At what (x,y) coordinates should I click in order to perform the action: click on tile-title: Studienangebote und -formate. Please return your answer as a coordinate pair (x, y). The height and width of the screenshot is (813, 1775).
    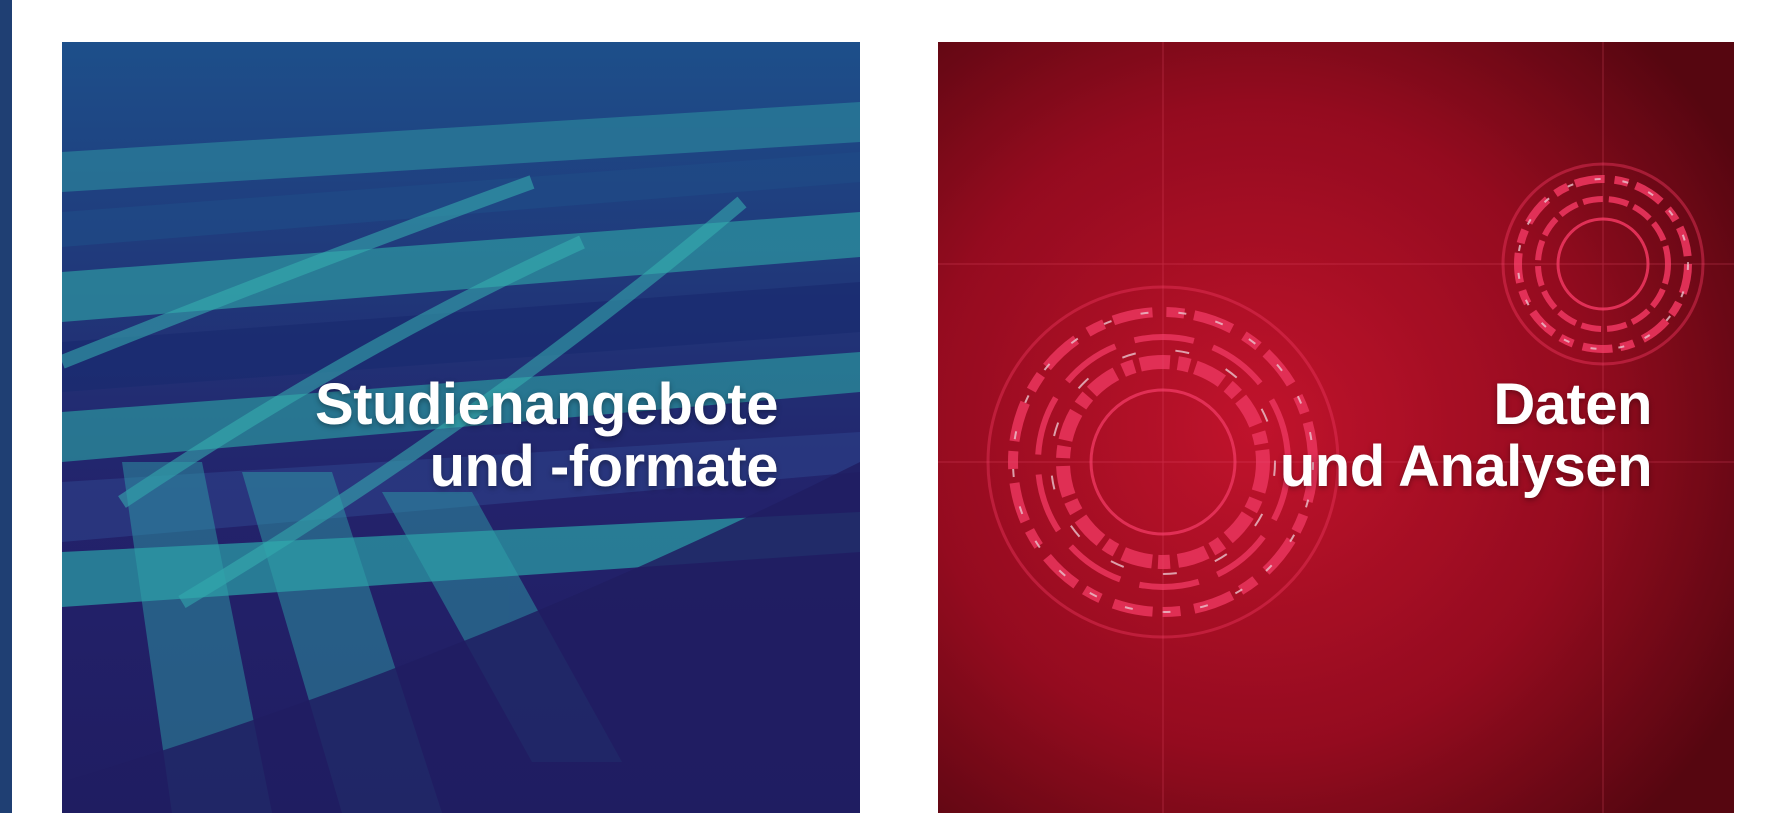
    Looking at the image, I should click on (546, 436).